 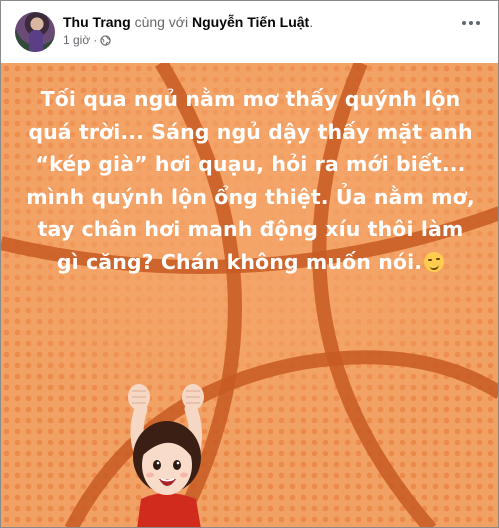 I want to click on post-text-line: quá trời... Sáng ngủ dậy thấy mặt anh, so click(x=250, y=131).